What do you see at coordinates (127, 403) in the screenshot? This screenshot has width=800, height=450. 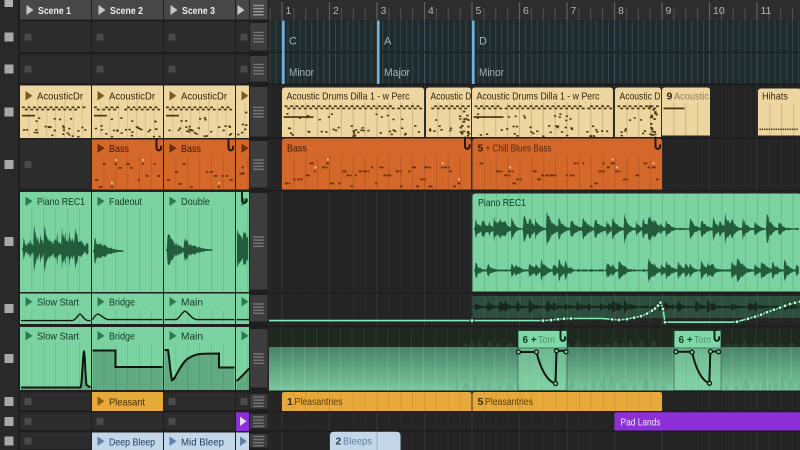 I see `svg-text: Pleasant` at bounding box center [127, 403].